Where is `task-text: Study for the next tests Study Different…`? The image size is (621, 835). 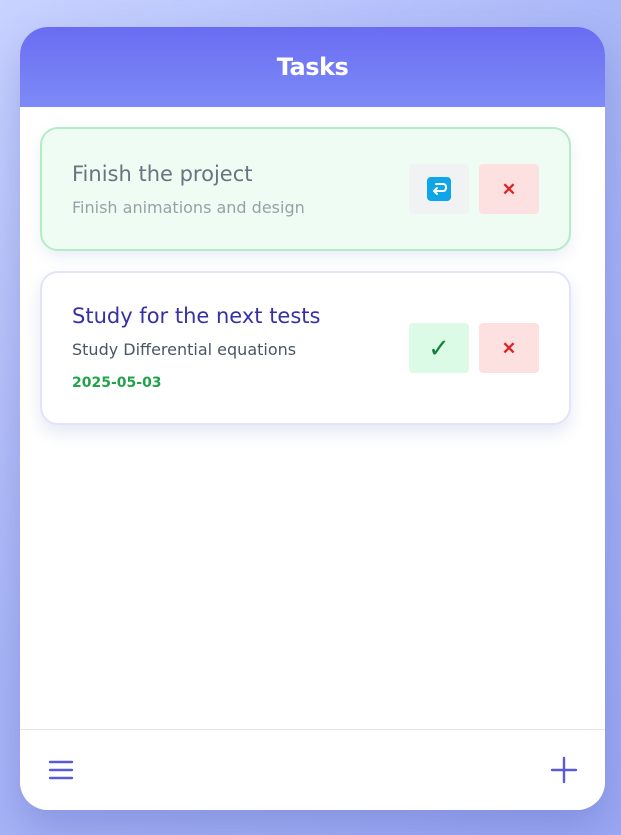 task-text: Study for the next tests Study Different… is located at coordinates (196, 346).